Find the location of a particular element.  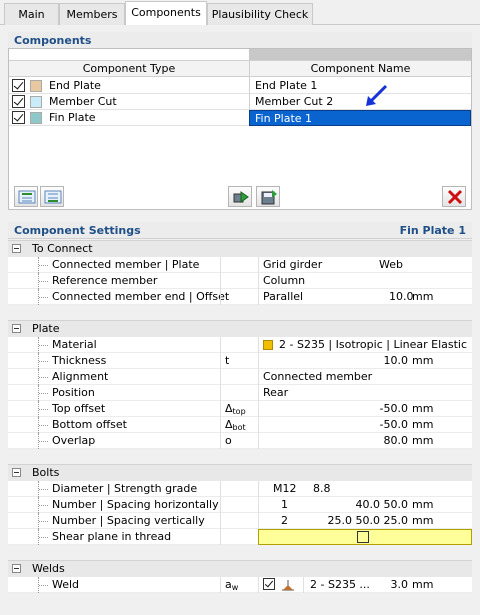

setting-row: Bottom offset Δbot -50.0 mm is located at coordinates (240, 425).